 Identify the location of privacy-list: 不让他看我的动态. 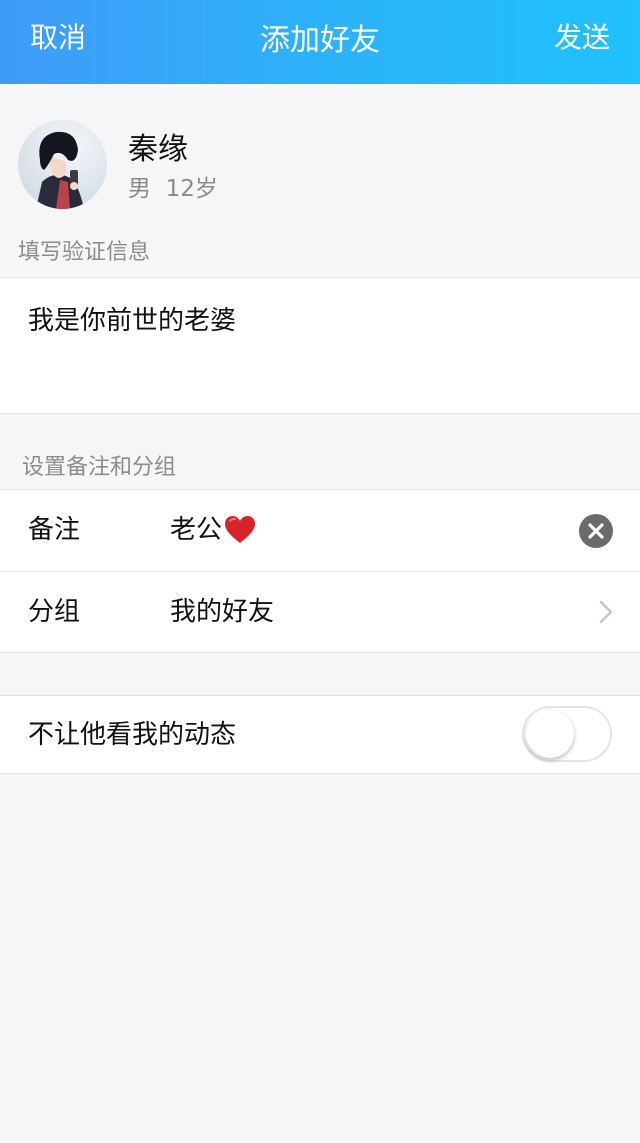
(320, 734).